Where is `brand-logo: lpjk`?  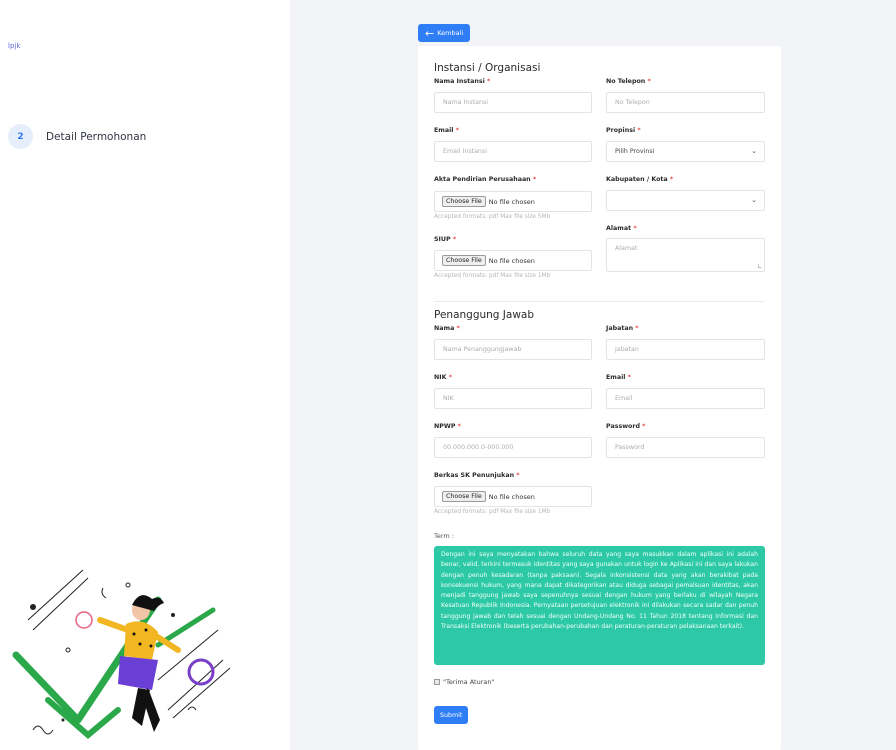
brand-logo: lpjk is located at coordinates (14, 46).